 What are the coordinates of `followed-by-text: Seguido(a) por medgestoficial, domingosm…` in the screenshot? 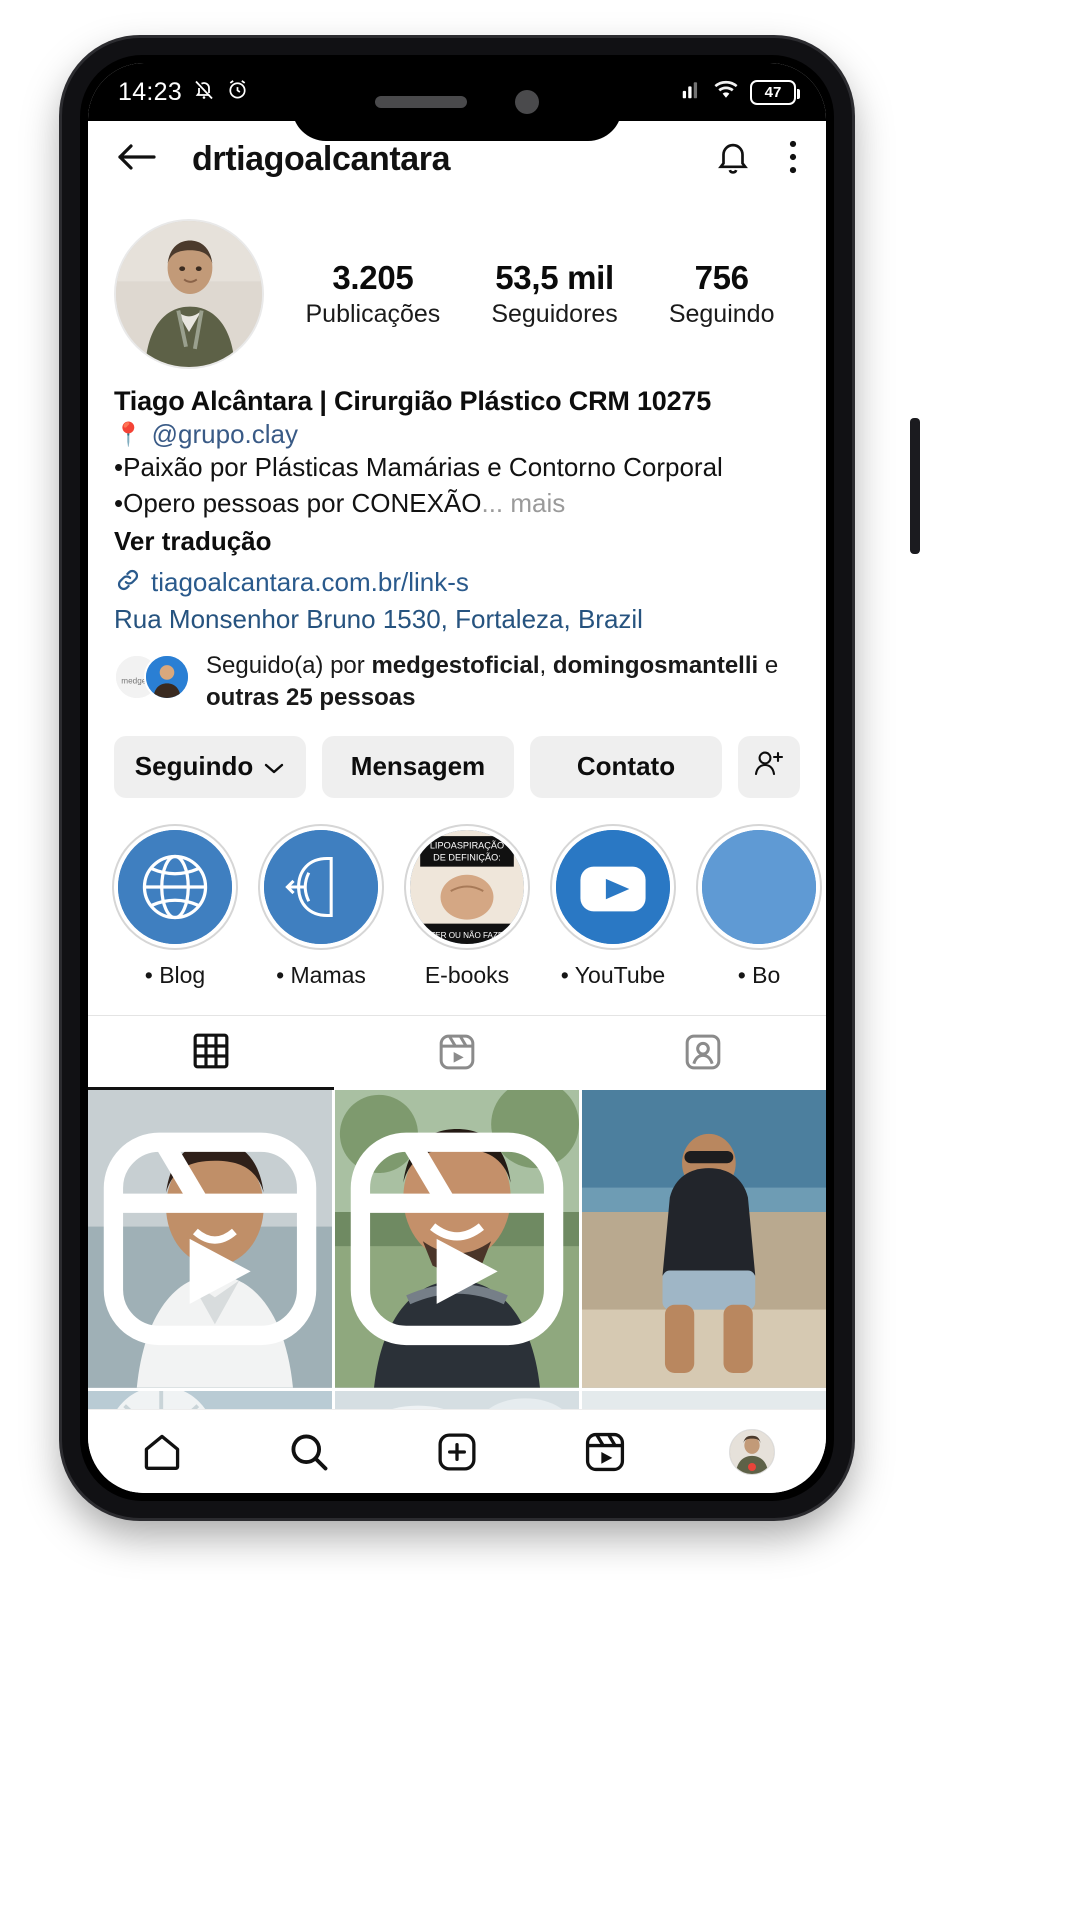 It's located at (492, 682).